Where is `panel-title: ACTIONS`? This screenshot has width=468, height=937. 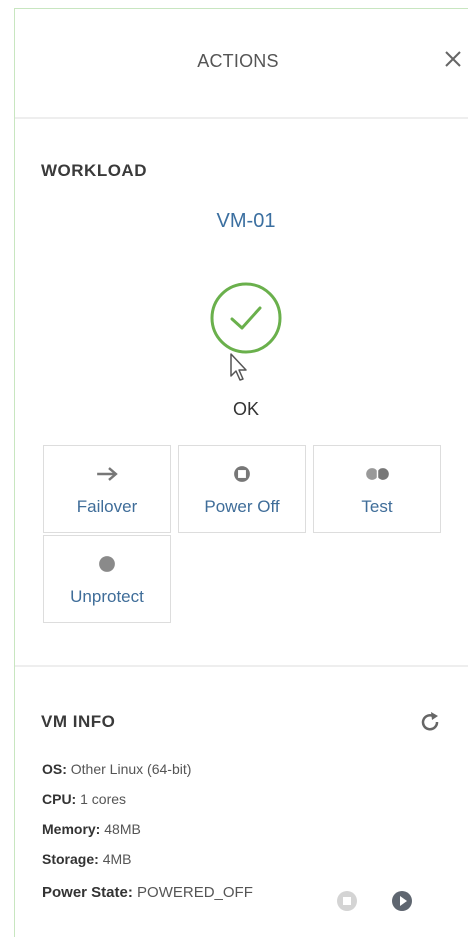 panel-title: ACTIONS is located at coordinates (238, 61).